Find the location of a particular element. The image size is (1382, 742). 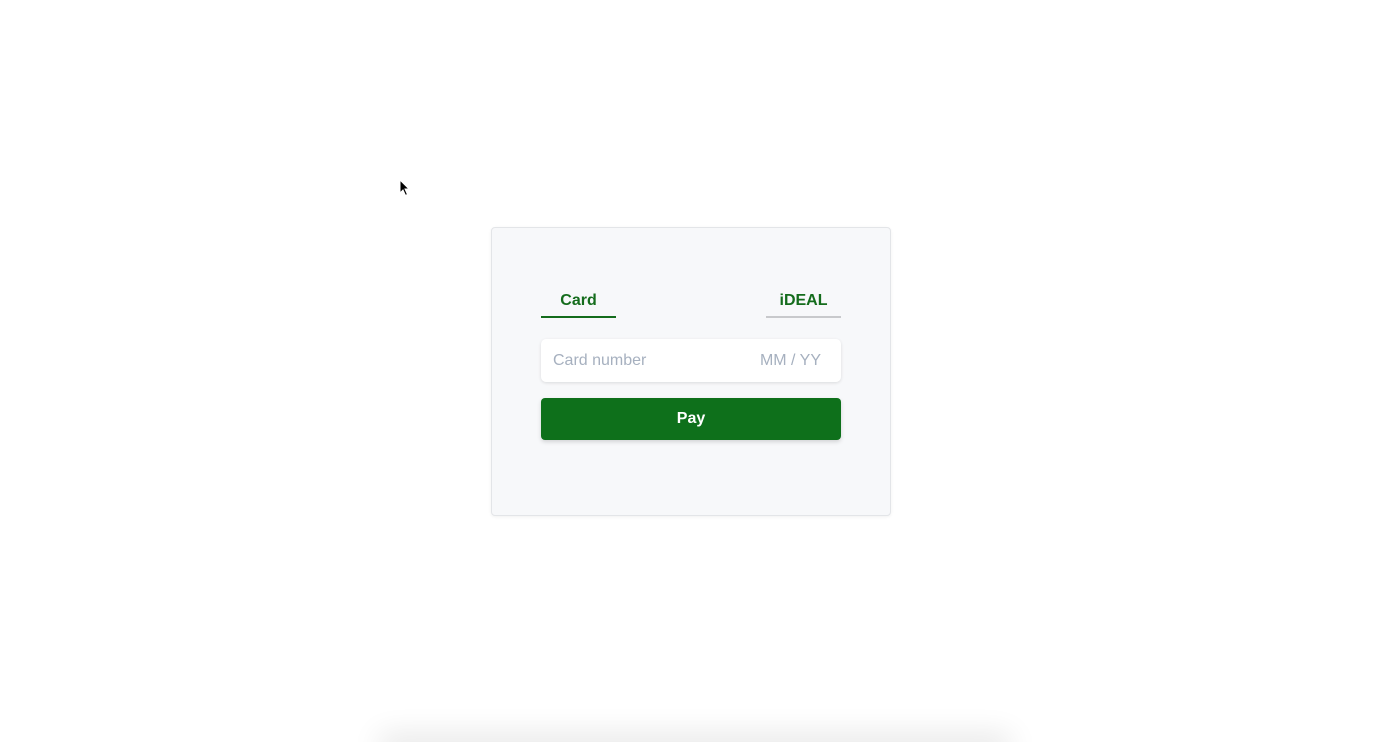

payment-form: Card iDEAL Card number MM / YY Pay is located at coordinates (691, 371).